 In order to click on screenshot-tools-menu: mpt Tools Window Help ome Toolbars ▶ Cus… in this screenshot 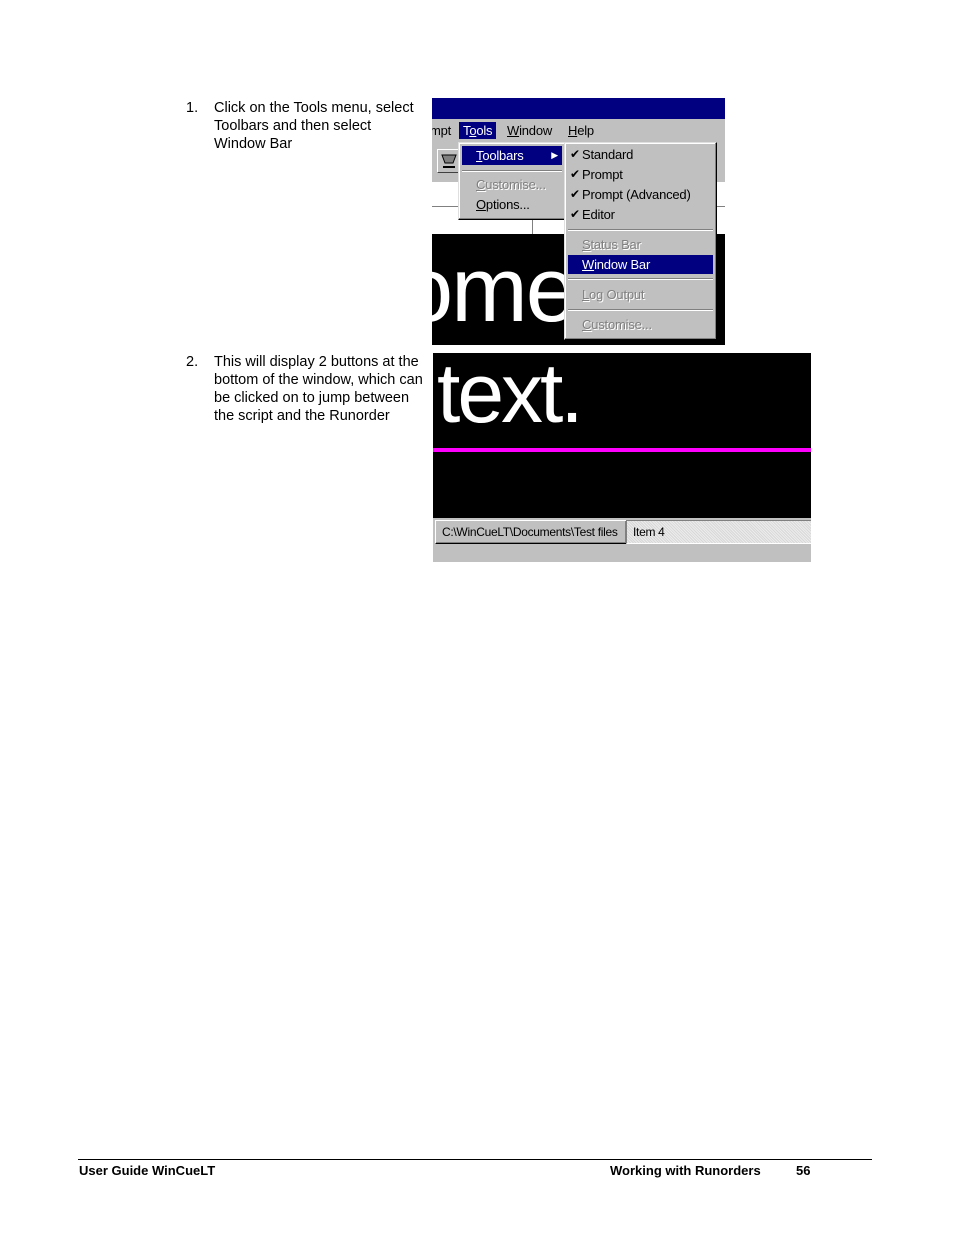, I will do `click(578, 221)`.